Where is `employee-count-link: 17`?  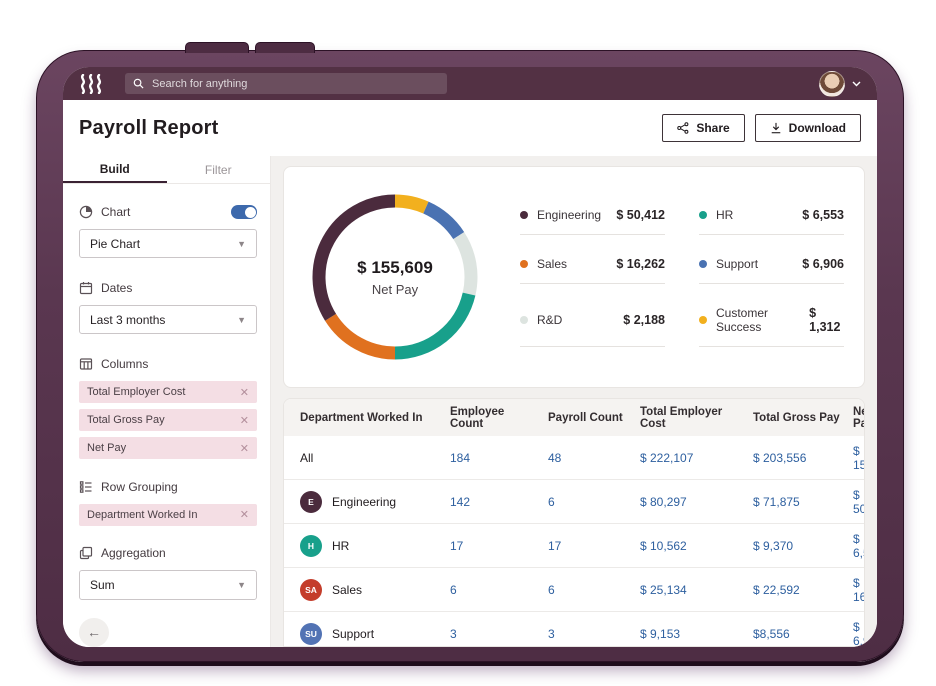
employee-count-link: 17 is located at coordinates (499, 546).